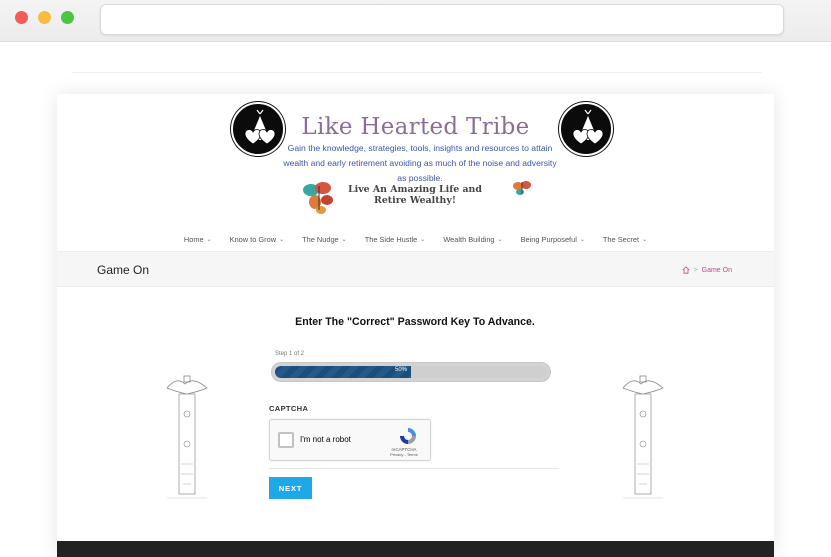 The height and width of the screenshot is (557, 831). What do you see at coordinates (404, 454) in the screenshot?
I see `recaptcha-privacy-terms-link: Privacy - Terms` at bounding box center [404, 454].